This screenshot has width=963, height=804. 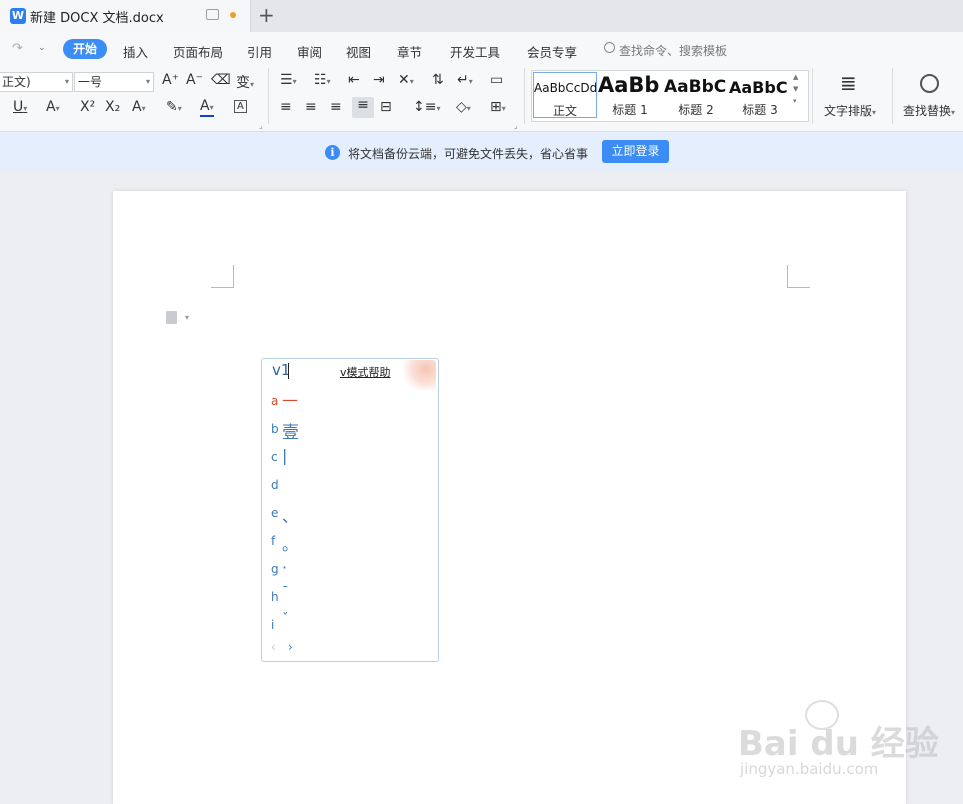 What do you see at coordinates (468, 154) in the screenshot?
I see `notice-text: 将文档备份云端，可避免文件丢失，省心省事` at bounding box center [468, 154].